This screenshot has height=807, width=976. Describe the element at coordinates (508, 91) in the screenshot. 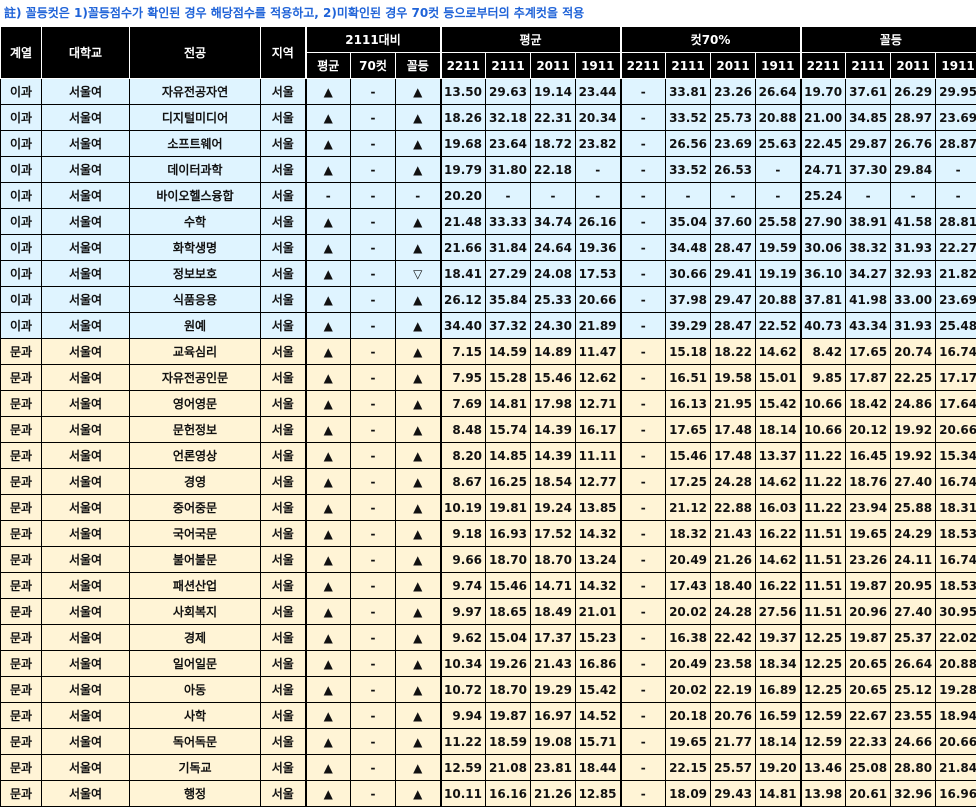

I see `cell-avg: 29.63` at that location.